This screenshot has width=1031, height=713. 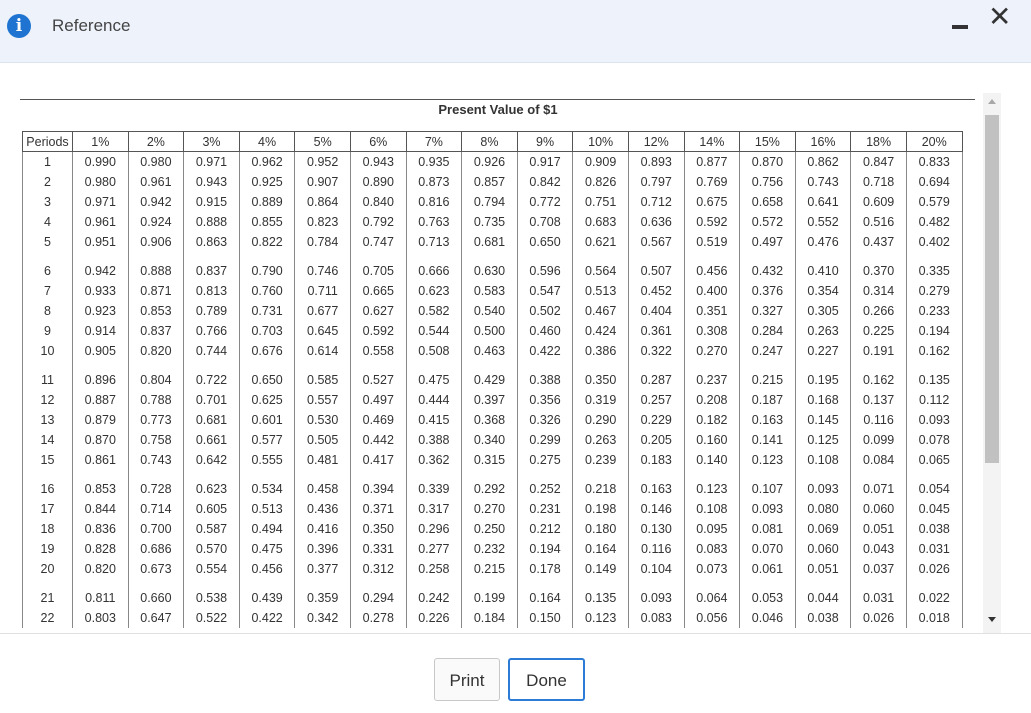 I want to click on column-header-rate: 18%, so click(x=878, y=141).